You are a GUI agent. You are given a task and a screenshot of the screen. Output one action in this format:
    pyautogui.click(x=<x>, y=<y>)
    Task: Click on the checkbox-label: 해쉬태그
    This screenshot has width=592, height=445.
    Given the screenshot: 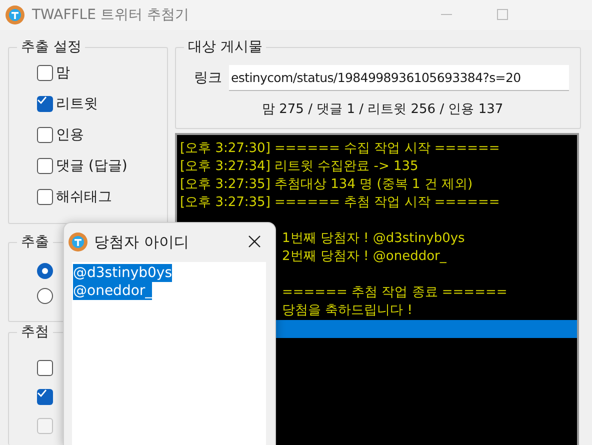 What is the action you would take?
    pyautogui.click(x=84, y=197)
    